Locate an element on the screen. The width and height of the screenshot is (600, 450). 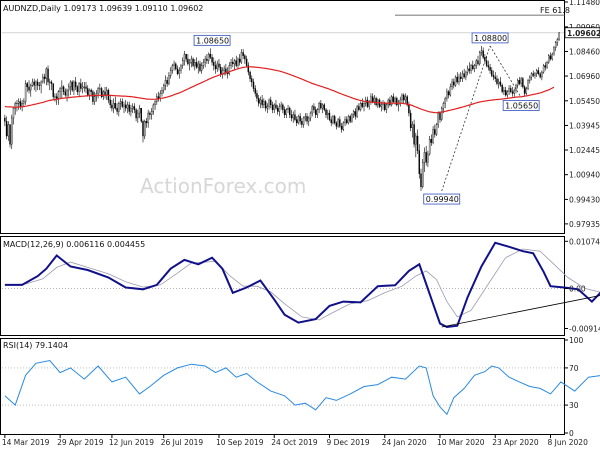
x-tick-label: 23 Apr 2020 is located at coordinates (515, 442).